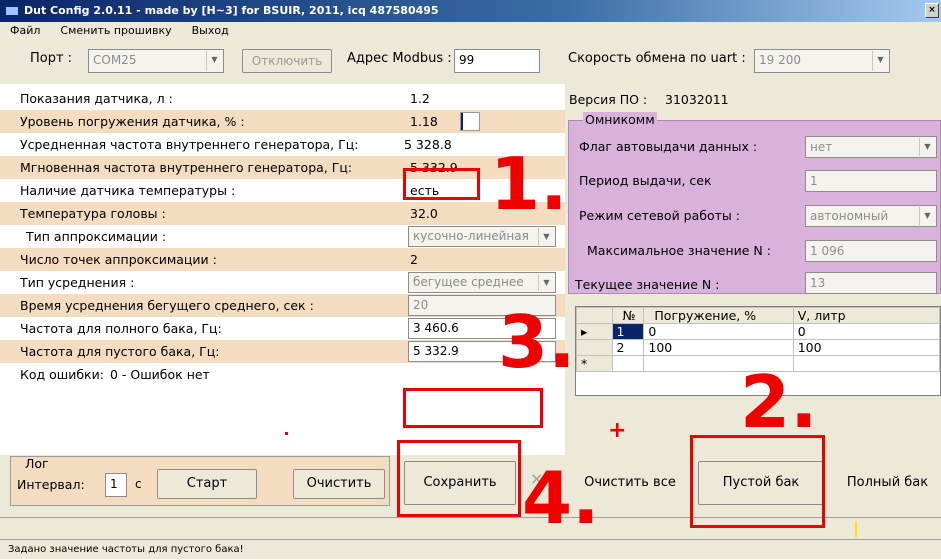 The image size is (941, 560). I want to click on avg-type-select: бегущее среднее ▼, so click(482, 282).